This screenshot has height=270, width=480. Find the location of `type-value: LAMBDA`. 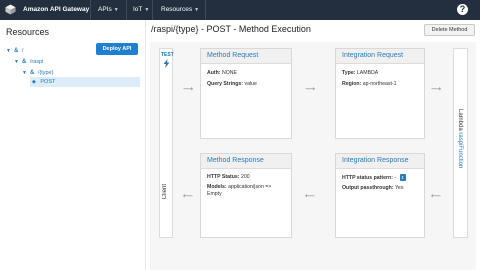

type-value: LAMBDA is located at coordinates (367, 73).